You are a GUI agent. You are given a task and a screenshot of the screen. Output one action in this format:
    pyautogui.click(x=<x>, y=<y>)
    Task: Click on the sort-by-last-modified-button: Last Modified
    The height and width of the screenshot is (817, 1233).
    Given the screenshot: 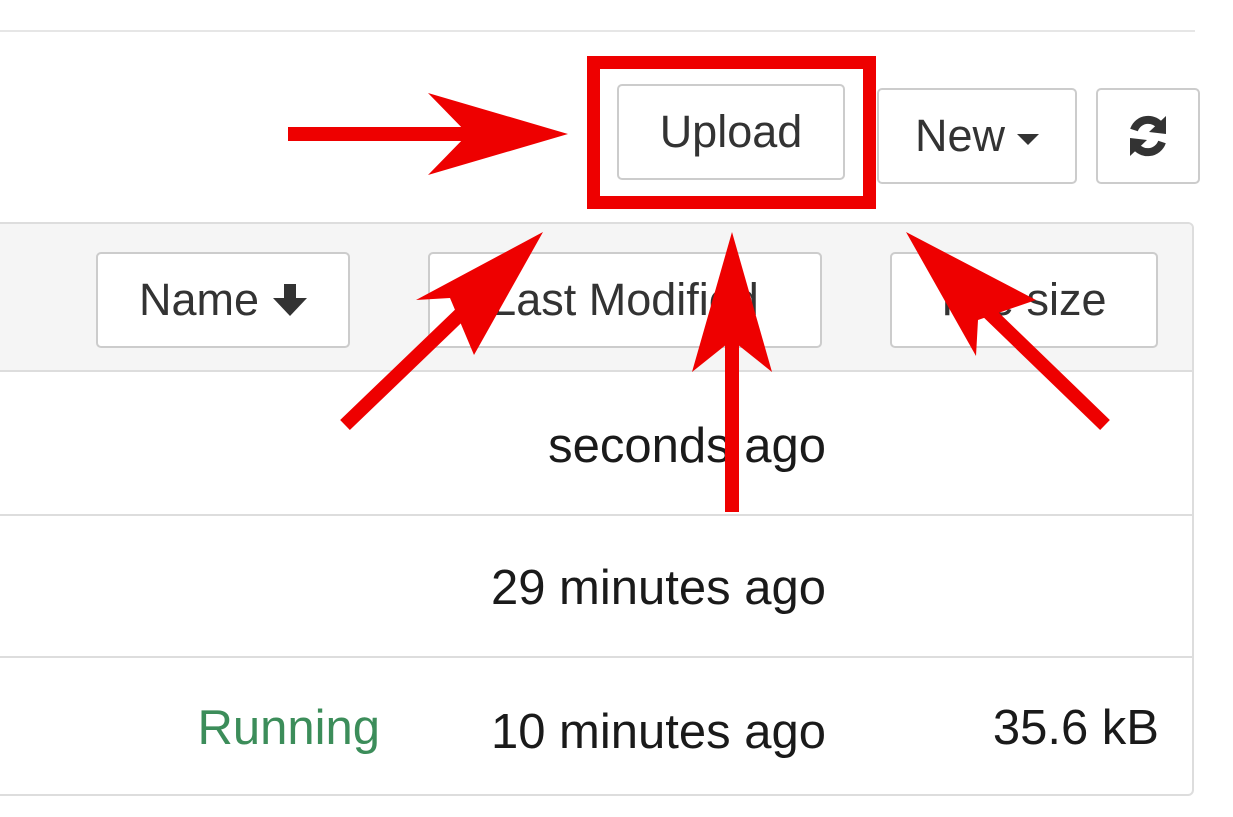 What is the action you would take?
    pyautogui.click(x=625, y=300)
    